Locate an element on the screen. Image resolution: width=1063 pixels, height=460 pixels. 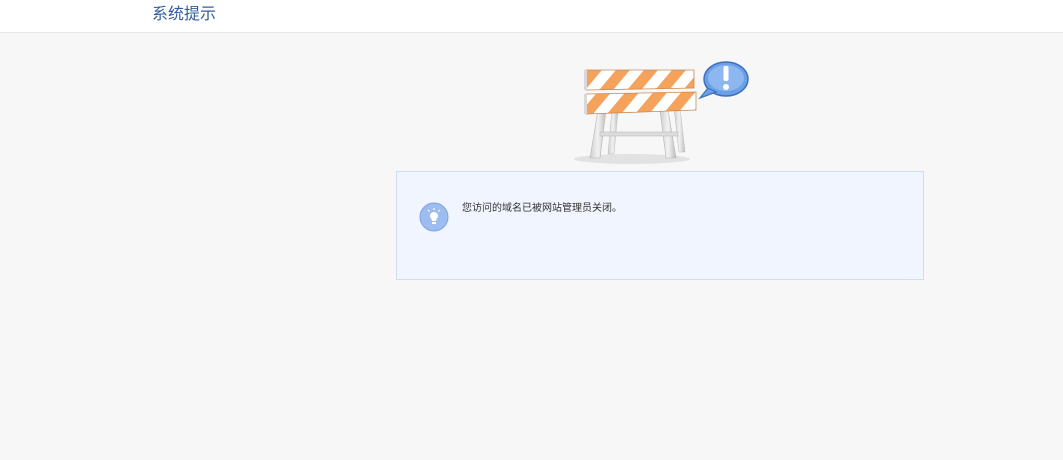
road-barrier-icon is located at coordinates (661, 112).